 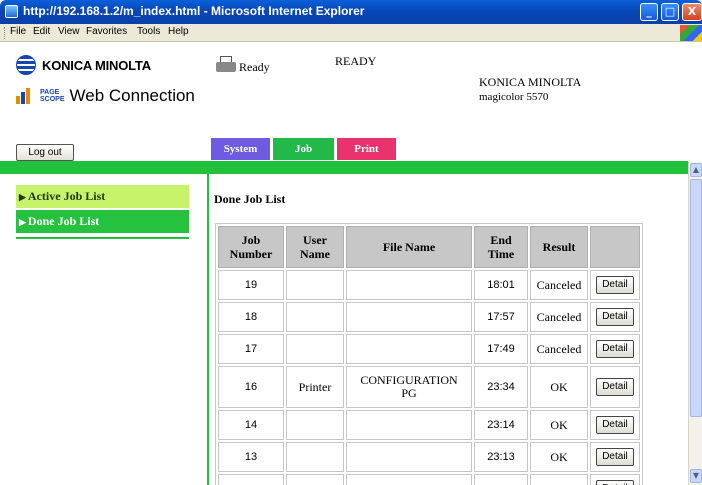 What do you see at coordinates (366, 149) in the screenshot?
I see `tab-print: Print` at bounding box center [366, 149].